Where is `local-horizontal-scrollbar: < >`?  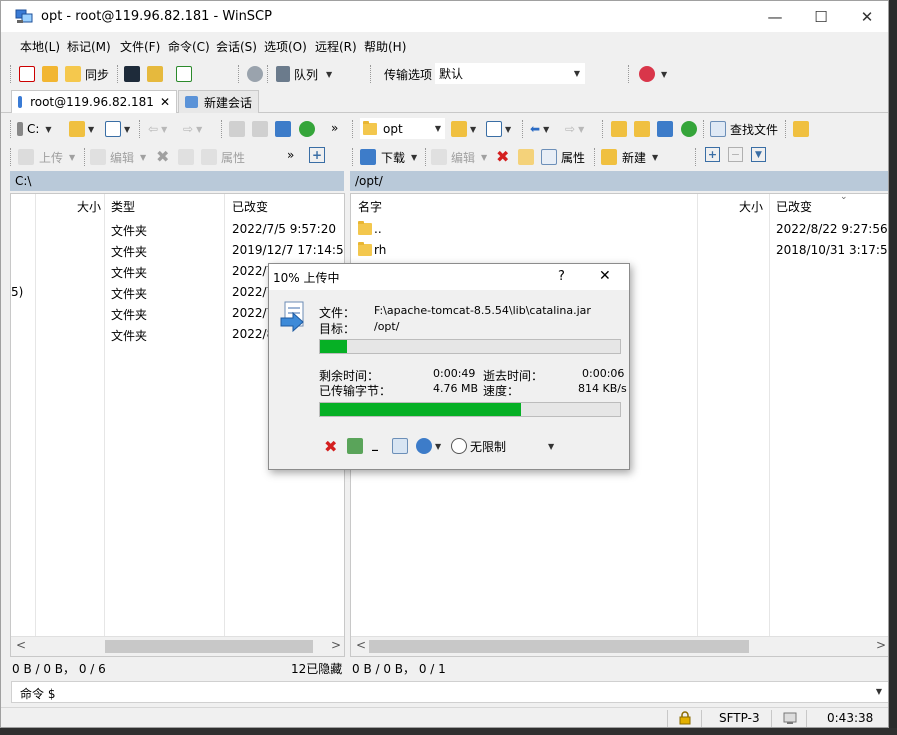 local-horizontal-scrollbar: < > is located at coordinates (177, 646).